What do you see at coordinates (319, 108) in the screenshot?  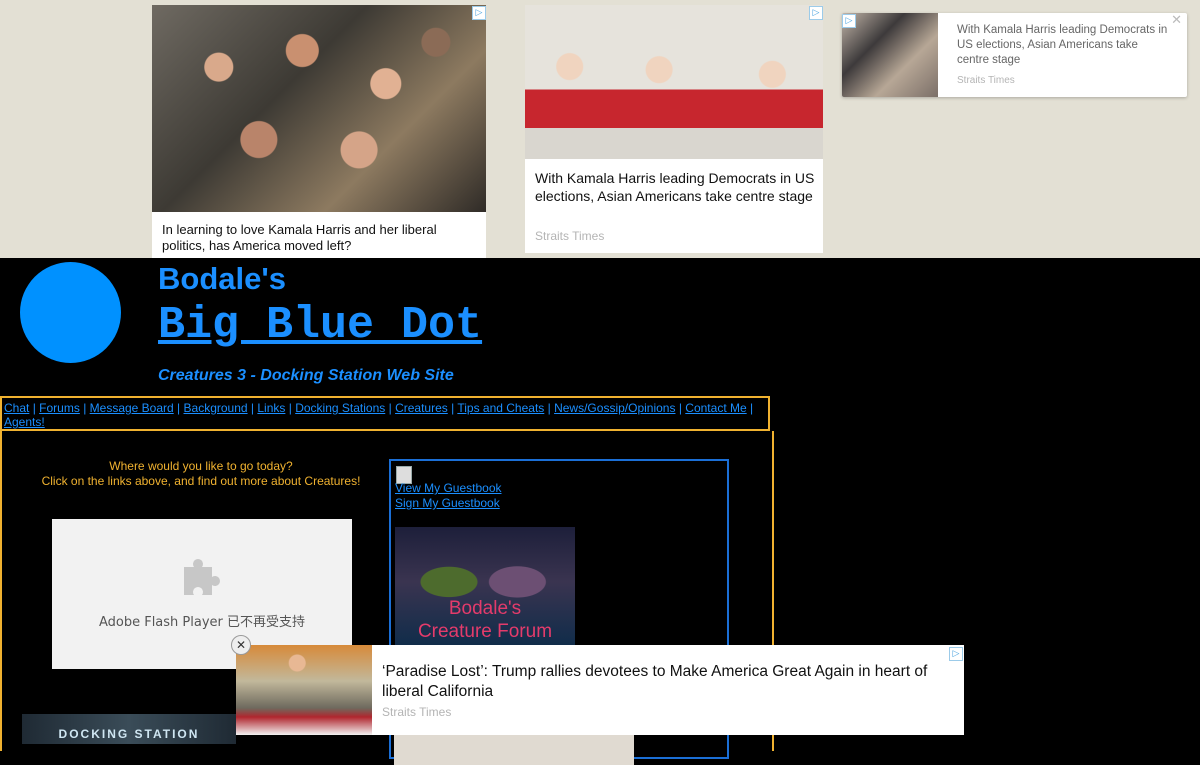 I see `ad-photo-crowd` at bounding box center [319, 108].